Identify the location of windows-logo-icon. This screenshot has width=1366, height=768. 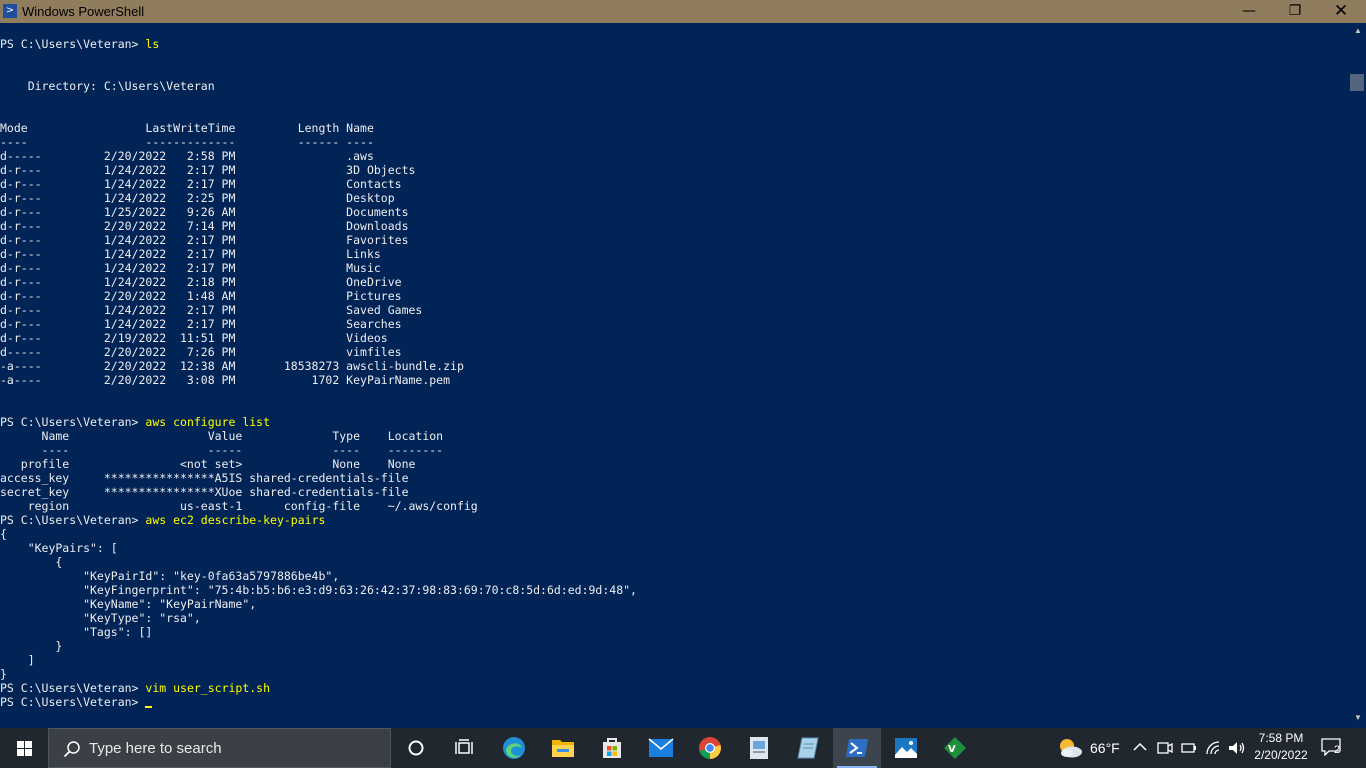
(24, 748).